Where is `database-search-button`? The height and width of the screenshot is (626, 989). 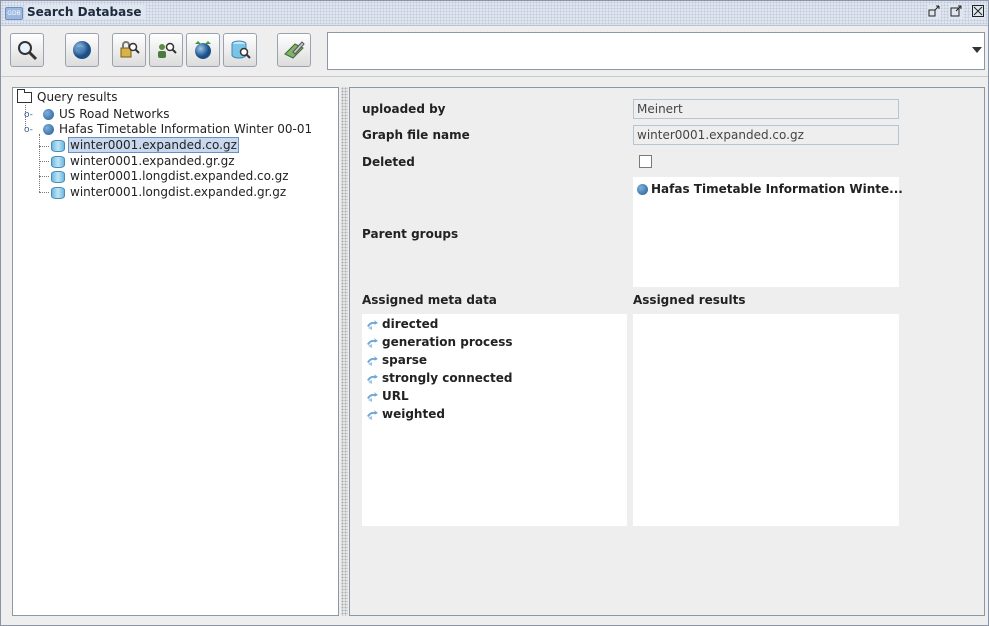
database-search-button is located at coordinates (240, 50).